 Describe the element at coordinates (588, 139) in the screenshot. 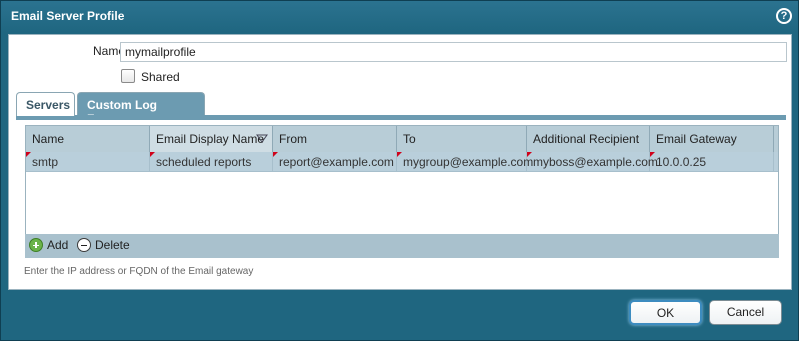

I see `column-header-additional-recipient: Additional Recipient` at that location.